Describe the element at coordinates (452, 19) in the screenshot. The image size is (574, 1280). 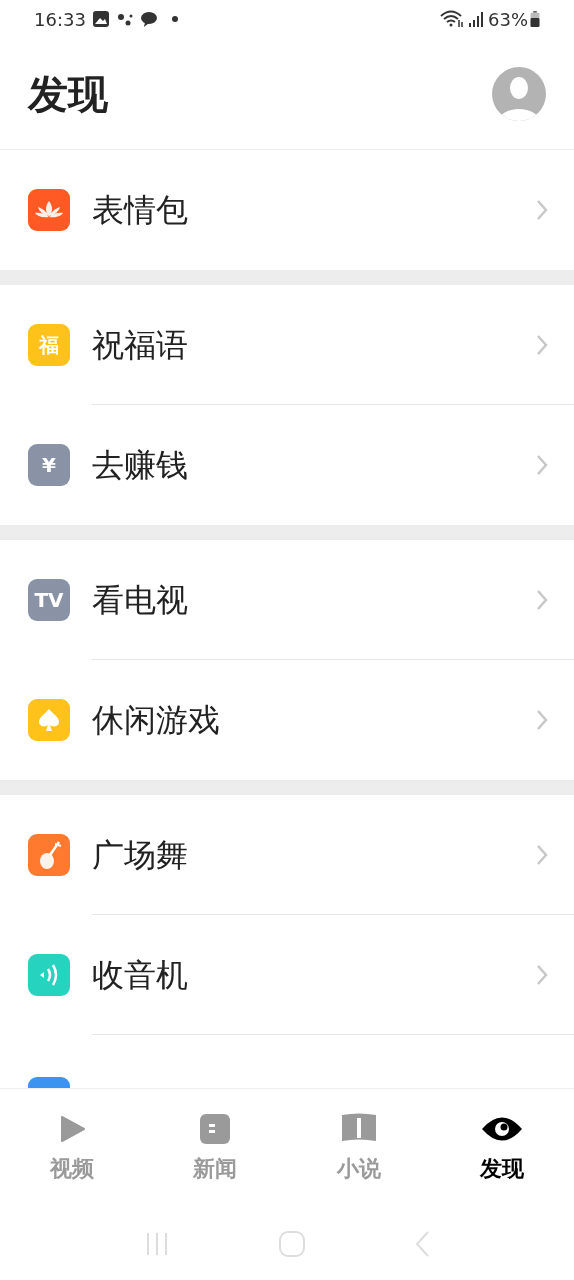
I see `wifi-icon` at that location.